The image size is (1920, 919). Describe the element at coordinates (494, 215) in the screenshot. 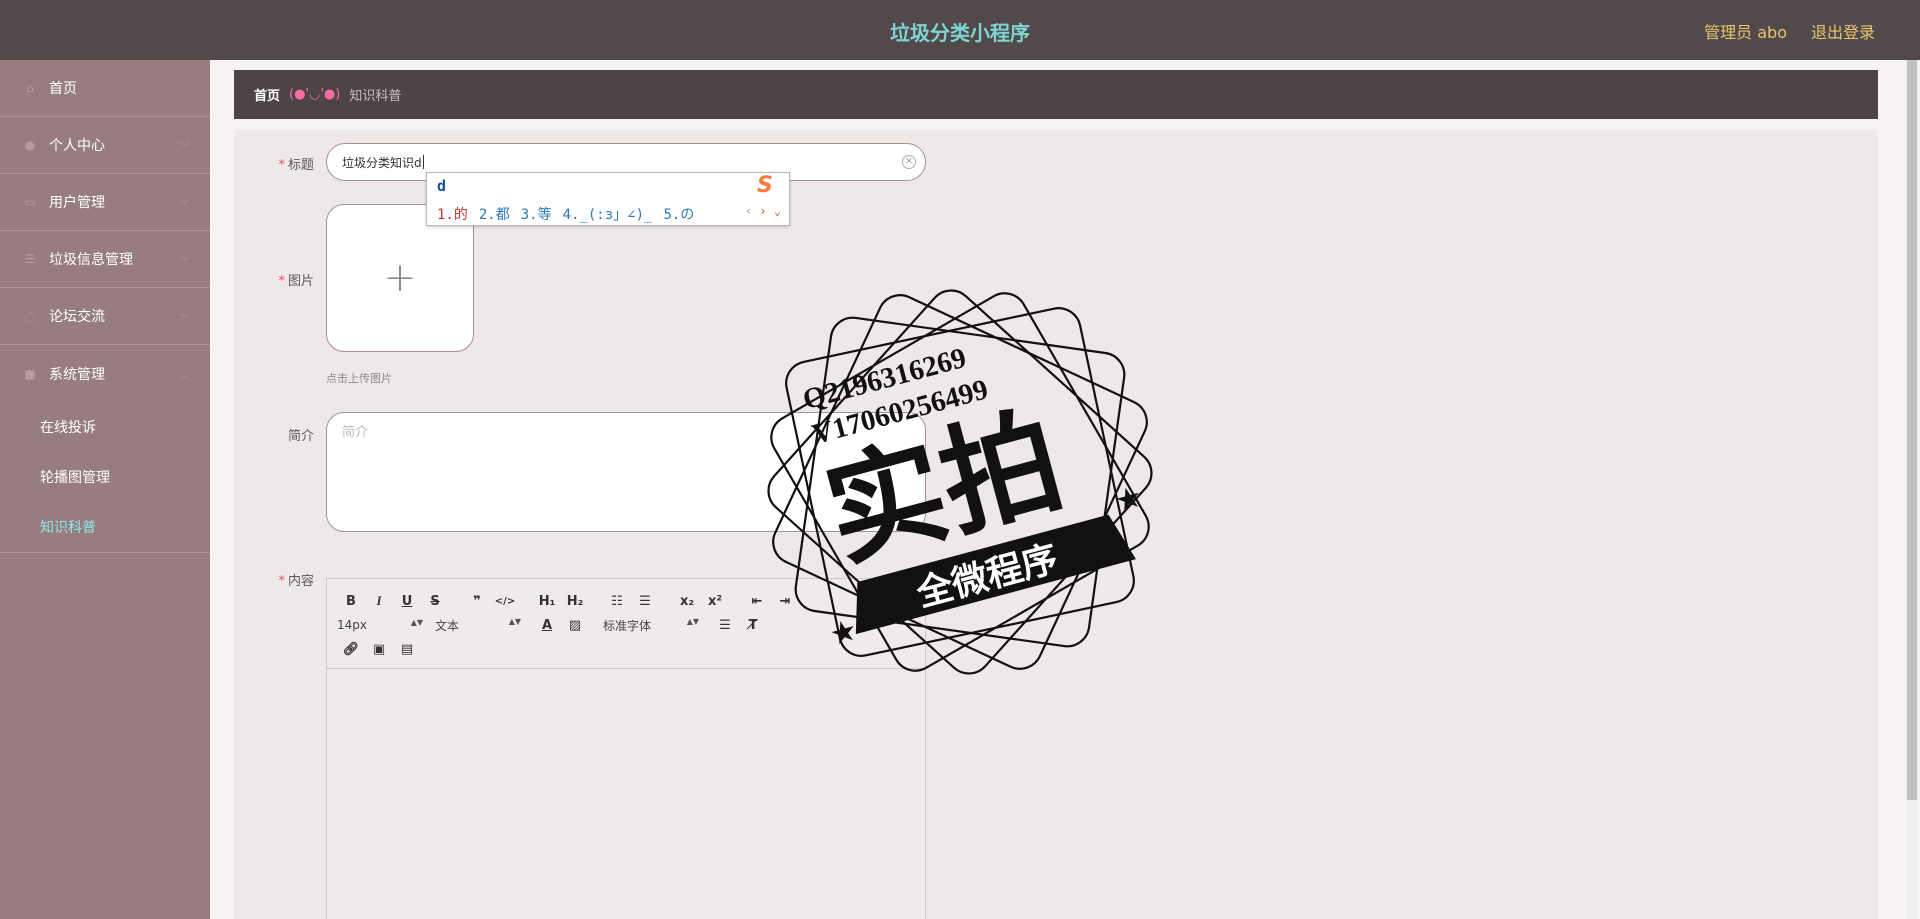

I see `ime-candidate: 2.都` at that location.